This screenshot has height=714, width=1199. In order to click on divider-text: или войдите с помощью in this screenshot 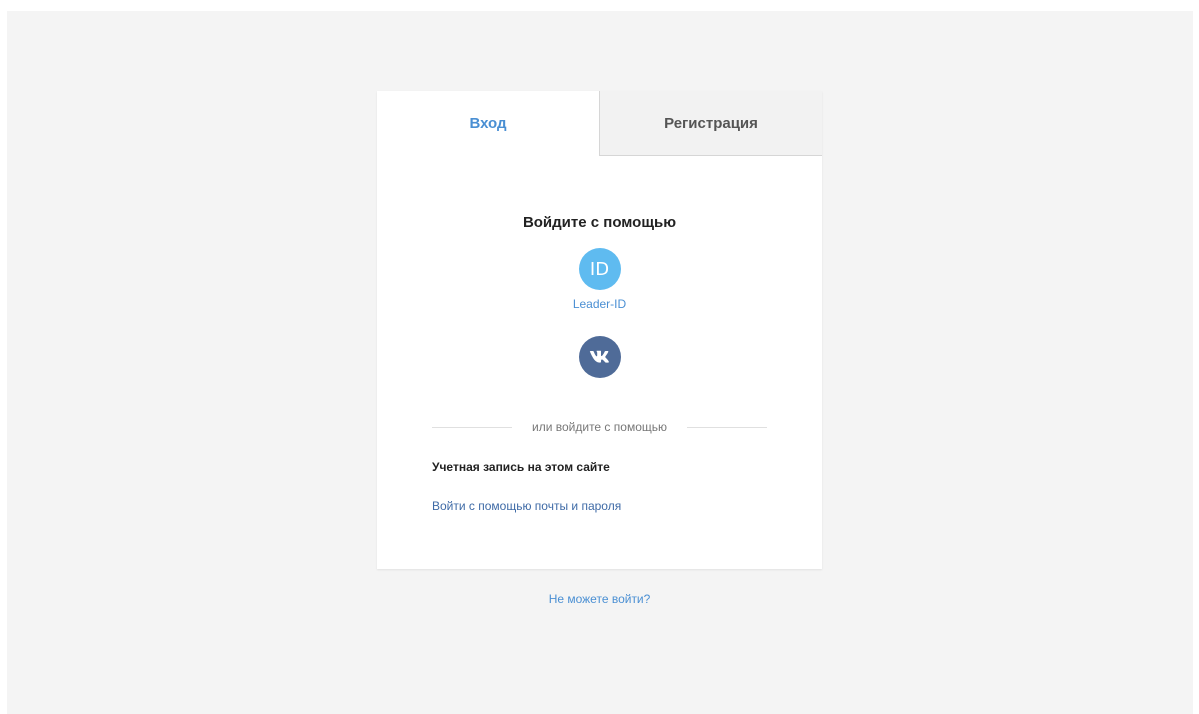, I will do `click(599, 427)`.